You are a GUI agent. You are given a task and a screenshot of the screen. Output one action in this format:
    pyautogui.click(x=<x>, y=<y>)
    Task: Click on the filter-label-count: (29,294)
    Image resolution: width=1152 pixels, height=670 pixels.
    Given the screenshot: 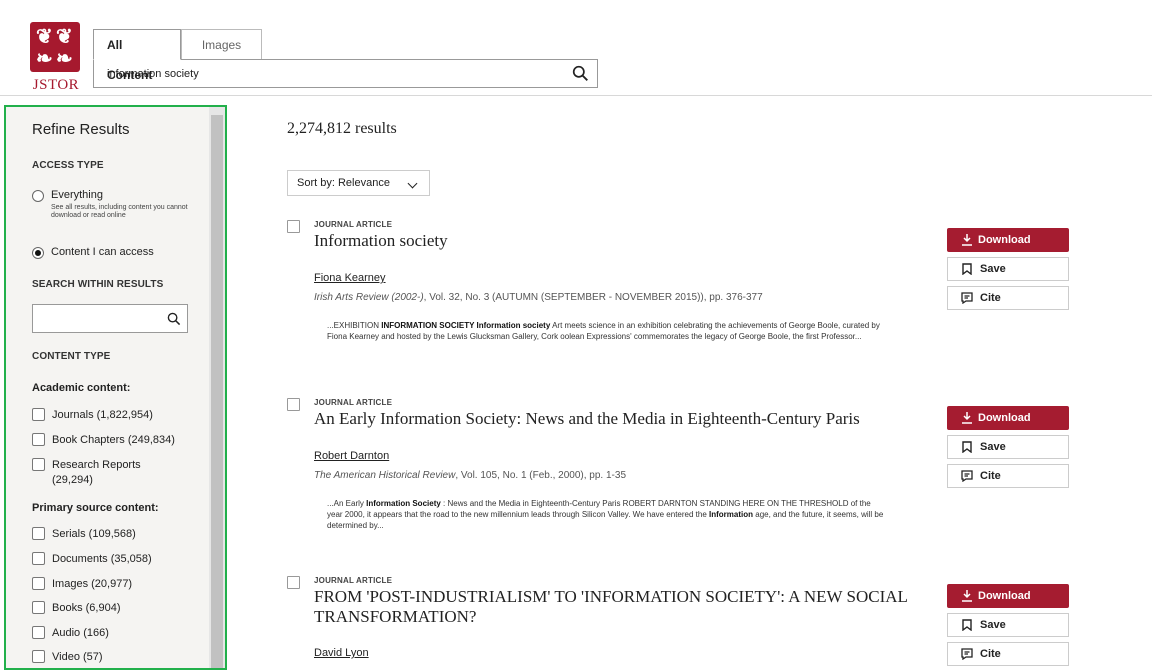 What is the action you would take?
    pyautogui.click(x=72, y=480)
    